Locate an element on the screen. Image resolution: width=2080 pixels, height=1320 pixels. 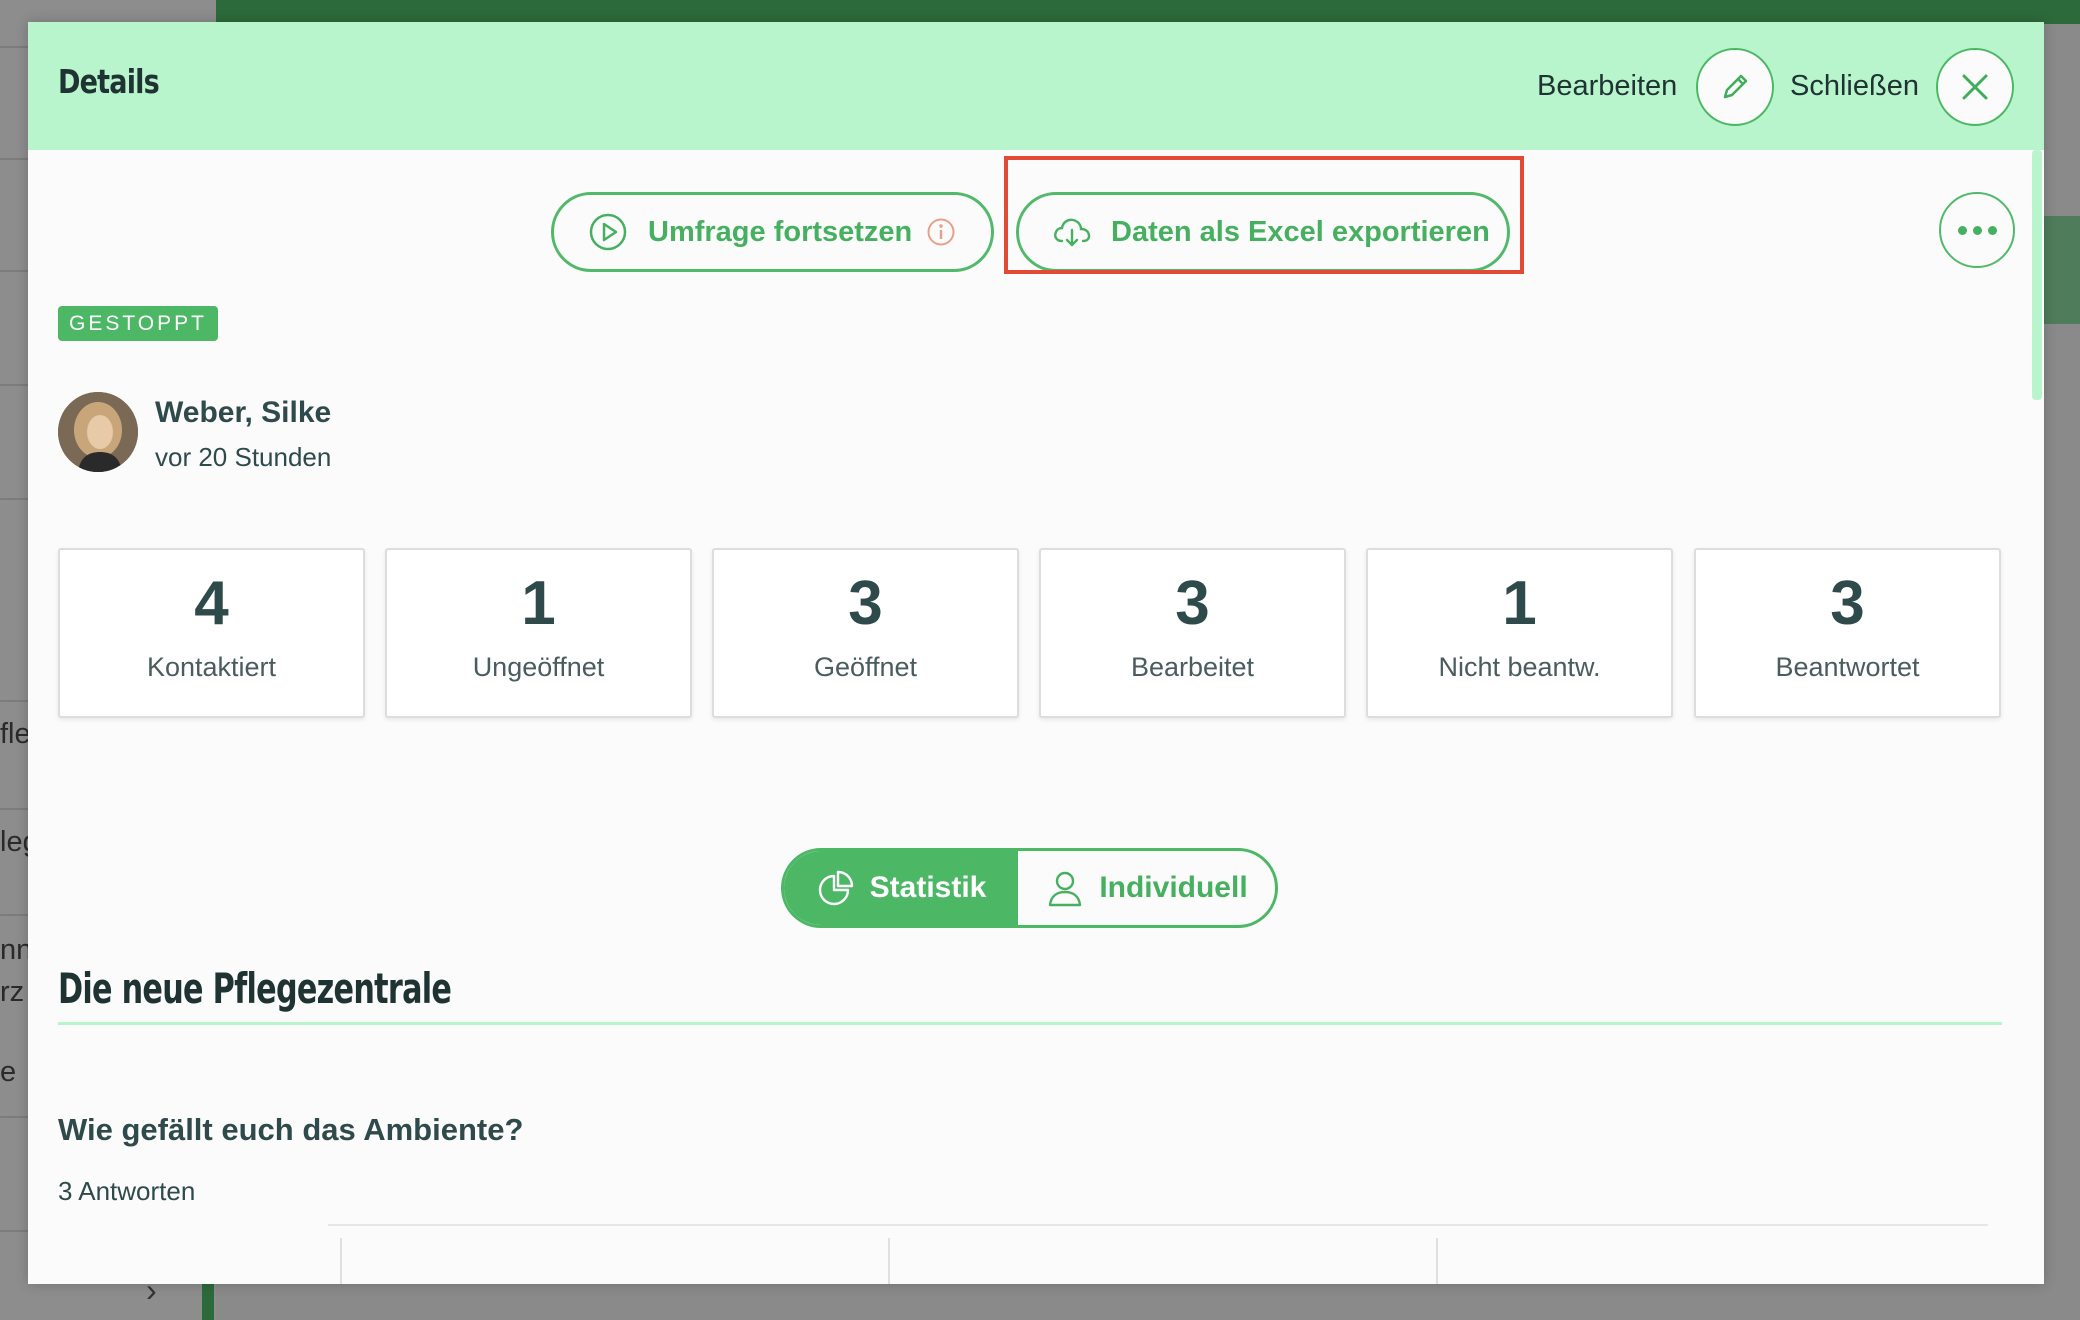
pie-chart-icon is located at coordinates (835, 888).